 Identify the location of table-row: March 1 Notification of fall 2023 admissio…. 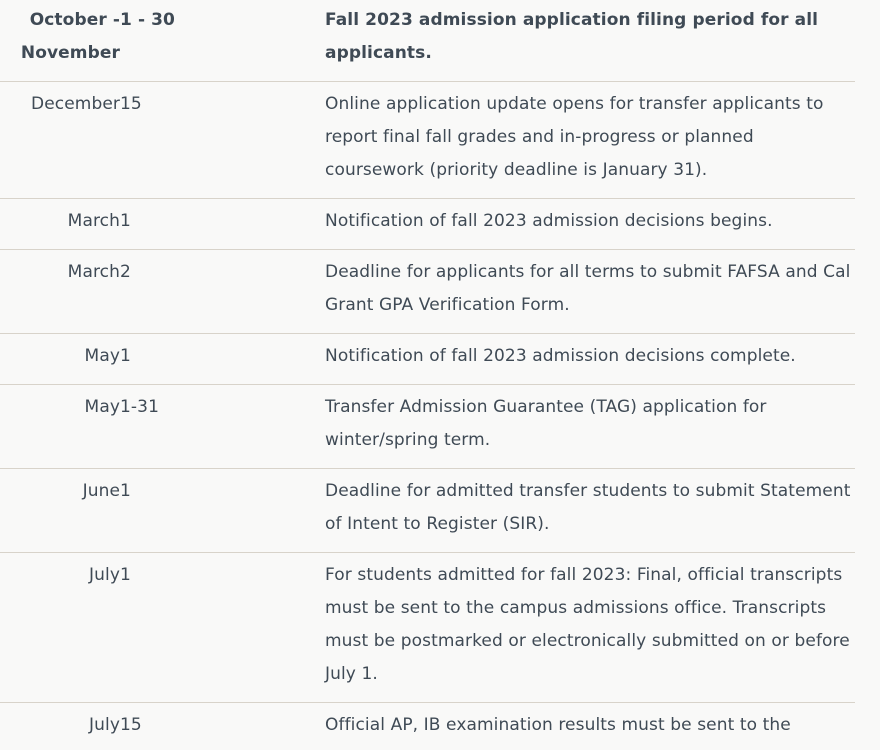
(427, 224).